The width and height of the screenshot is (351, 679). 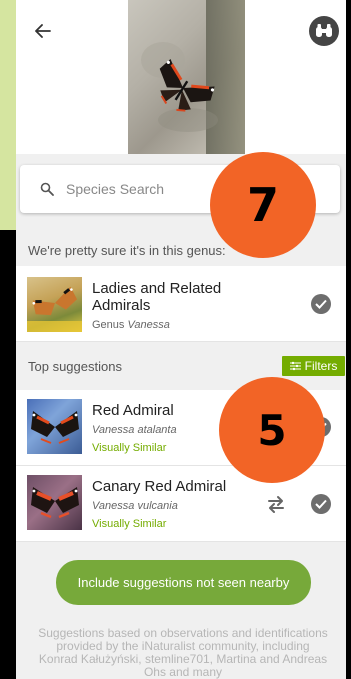 I want to click on select-genus-button, so click(x=321, y=304).